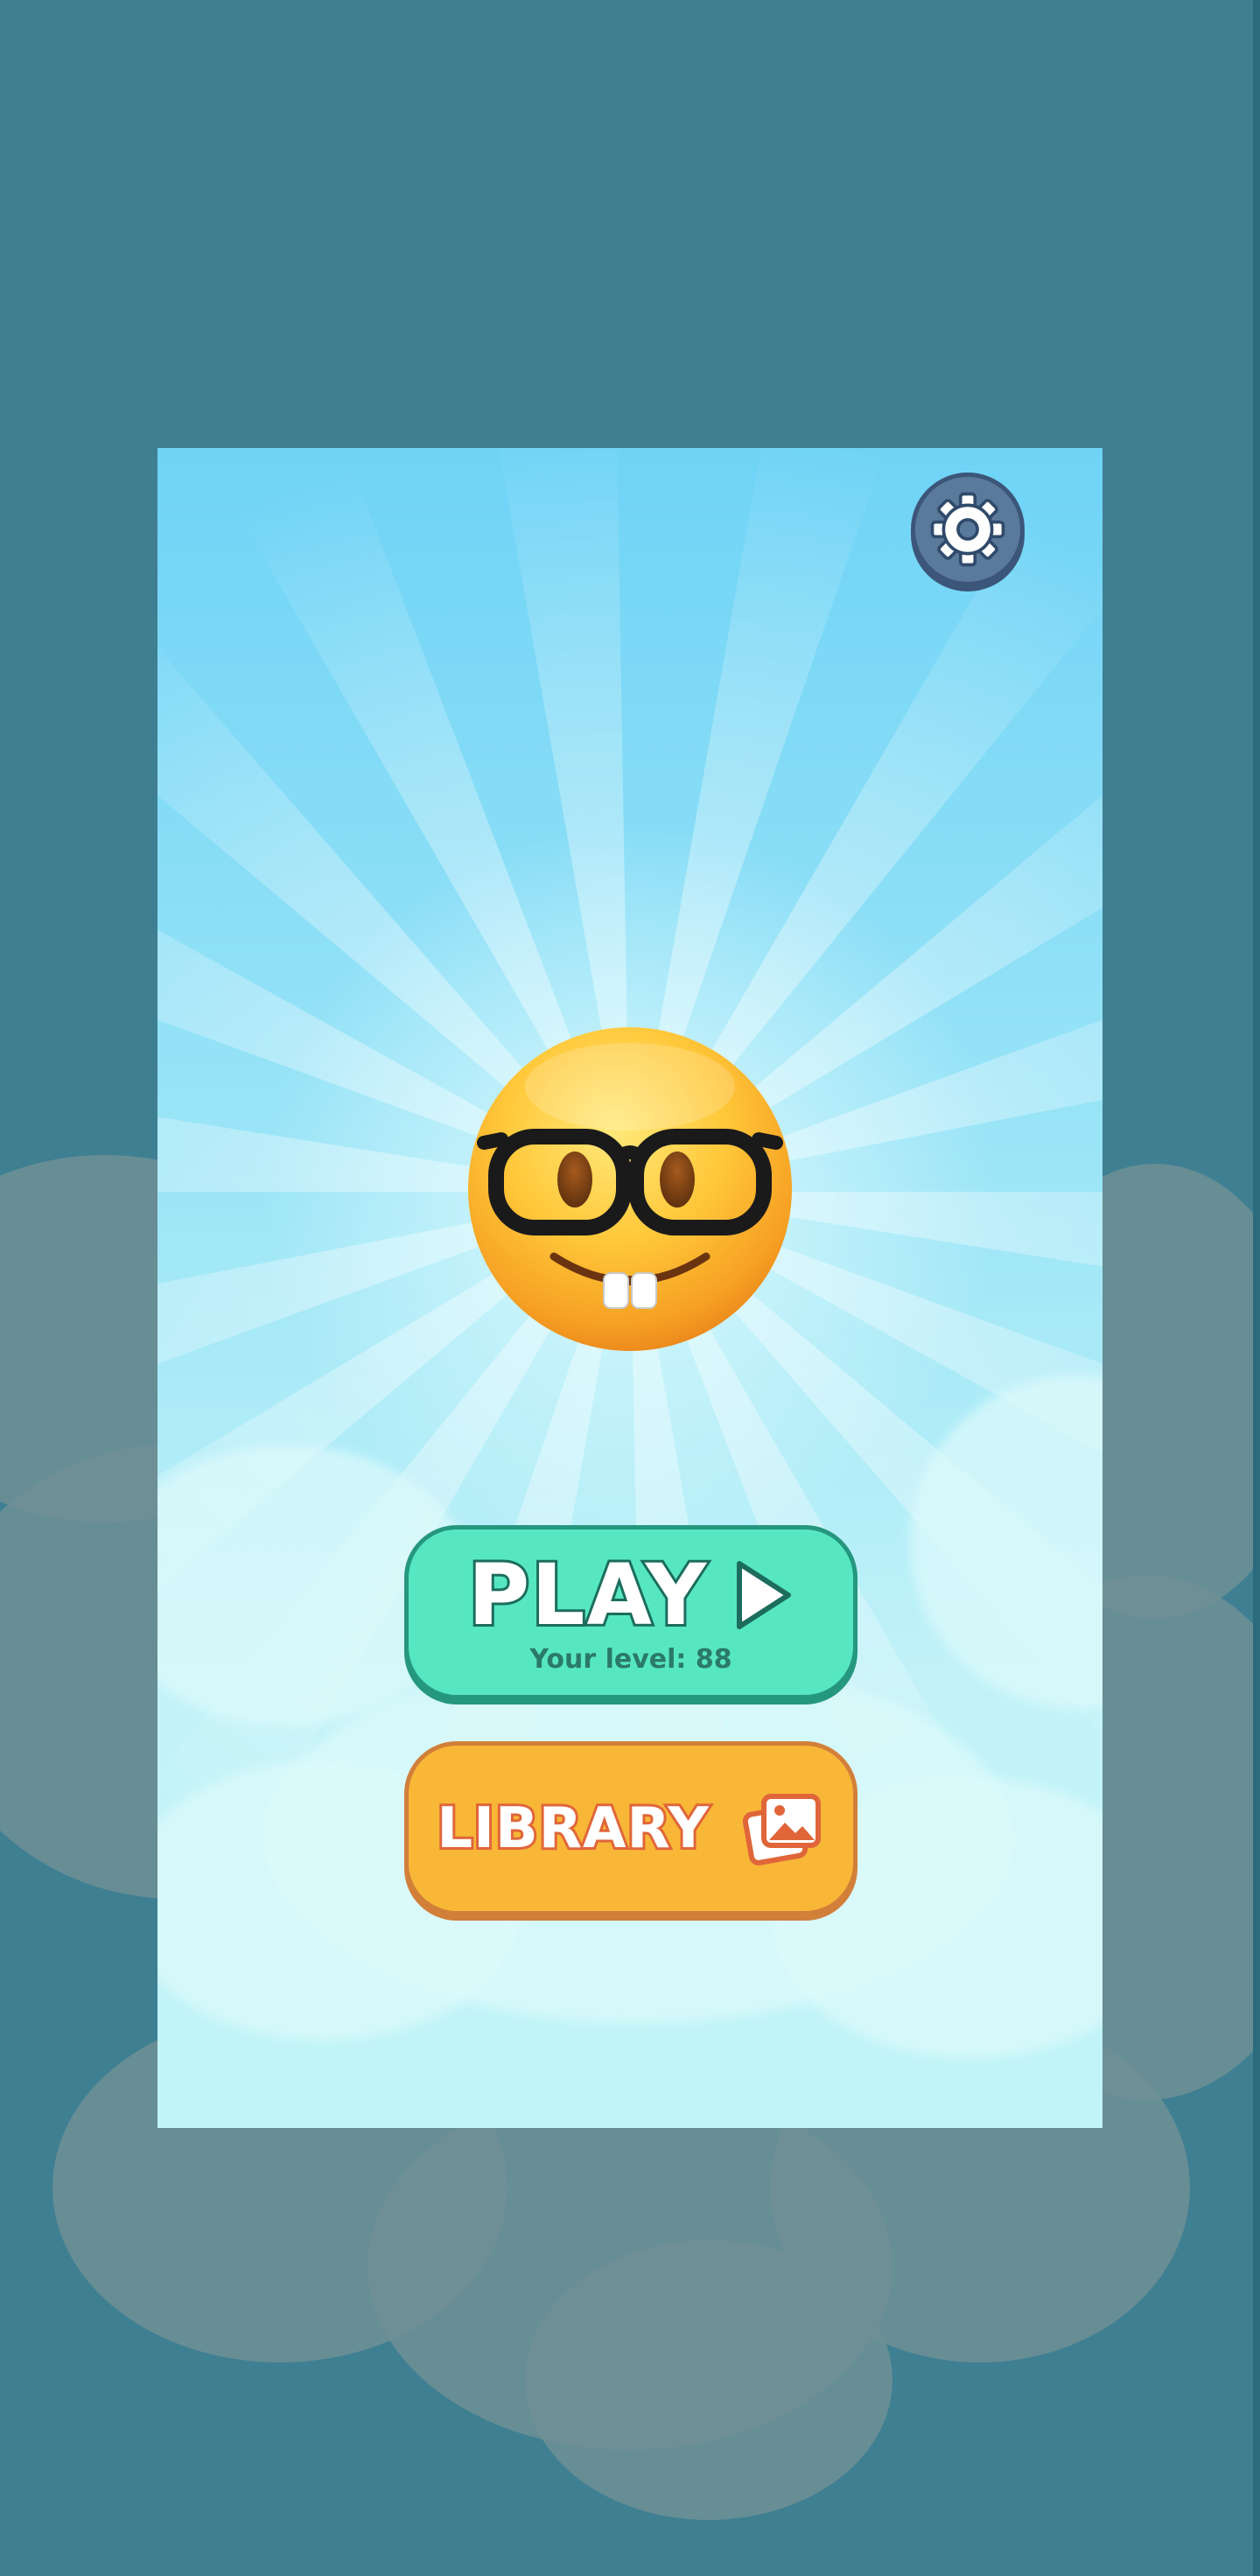  What do you see at coordinates (708, 2380) in the screenshot?
I see `backdrop-cloud` at bounding box center [708, 2380].